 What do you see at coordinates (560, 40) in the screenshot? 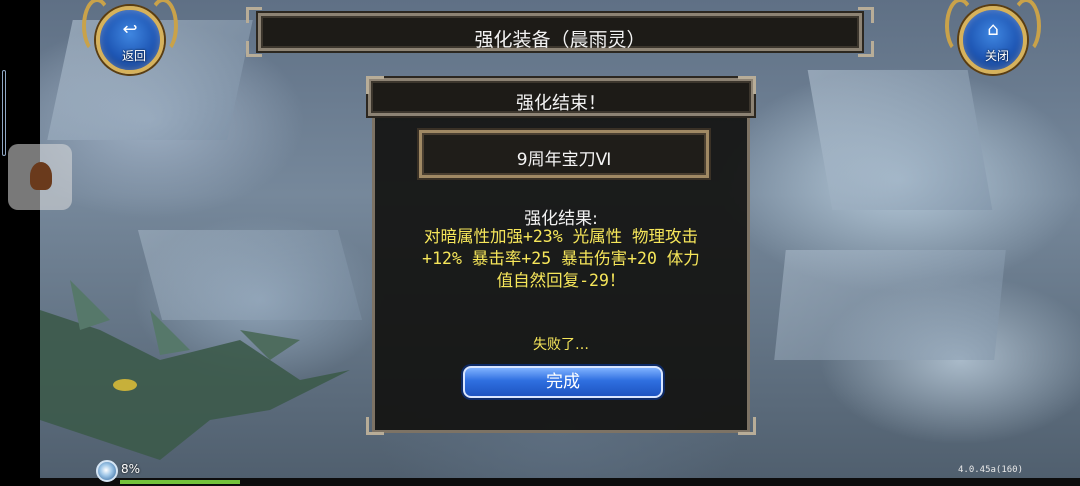
I see `page-title: 强化装备（晨雨灵）` at bounding box center [560, 40].